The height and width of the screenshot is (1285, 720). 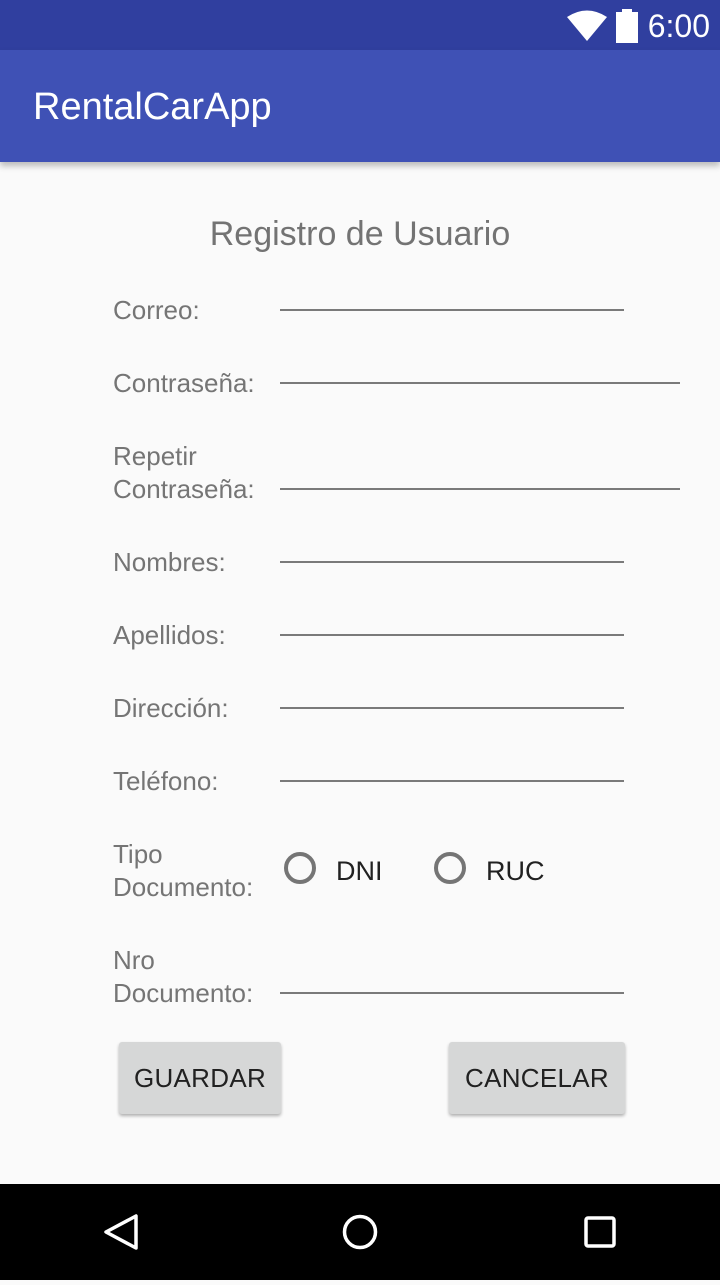 I want to click on home-icon, so click(x=360, y=1232).